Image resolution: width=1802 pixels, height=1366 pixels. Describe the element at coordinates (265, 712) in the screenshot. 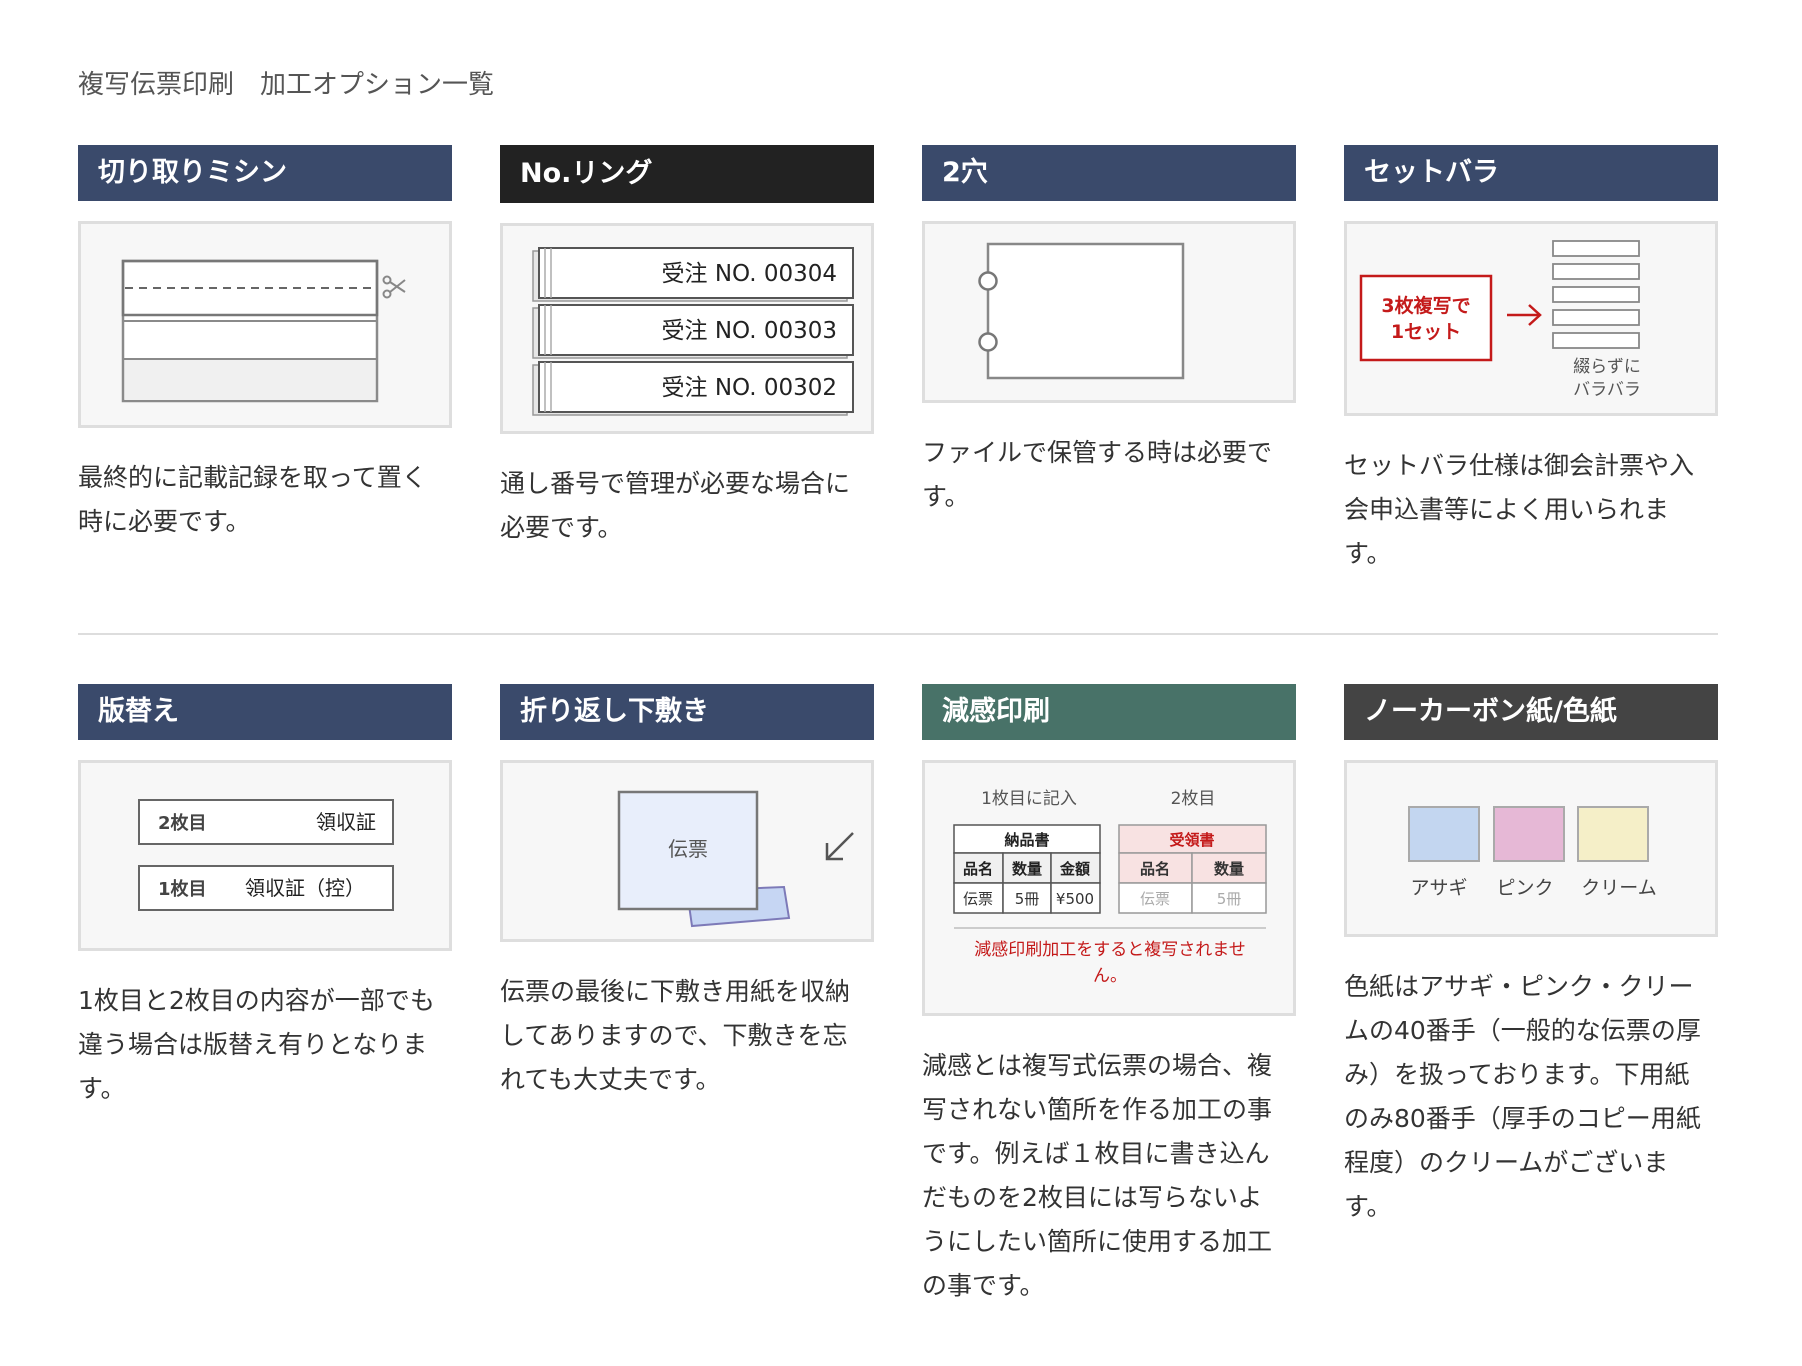

I see `card-title: 版替え` at that location.